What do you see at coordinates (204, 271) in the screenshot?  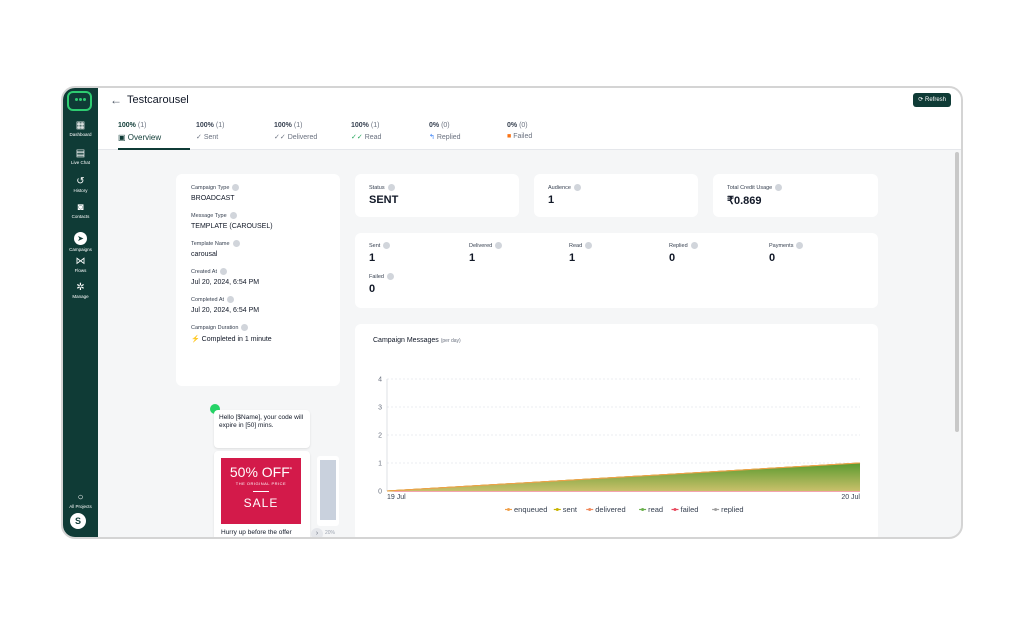 I see `created-at-label: Created At` at bounding box center [204, 271].